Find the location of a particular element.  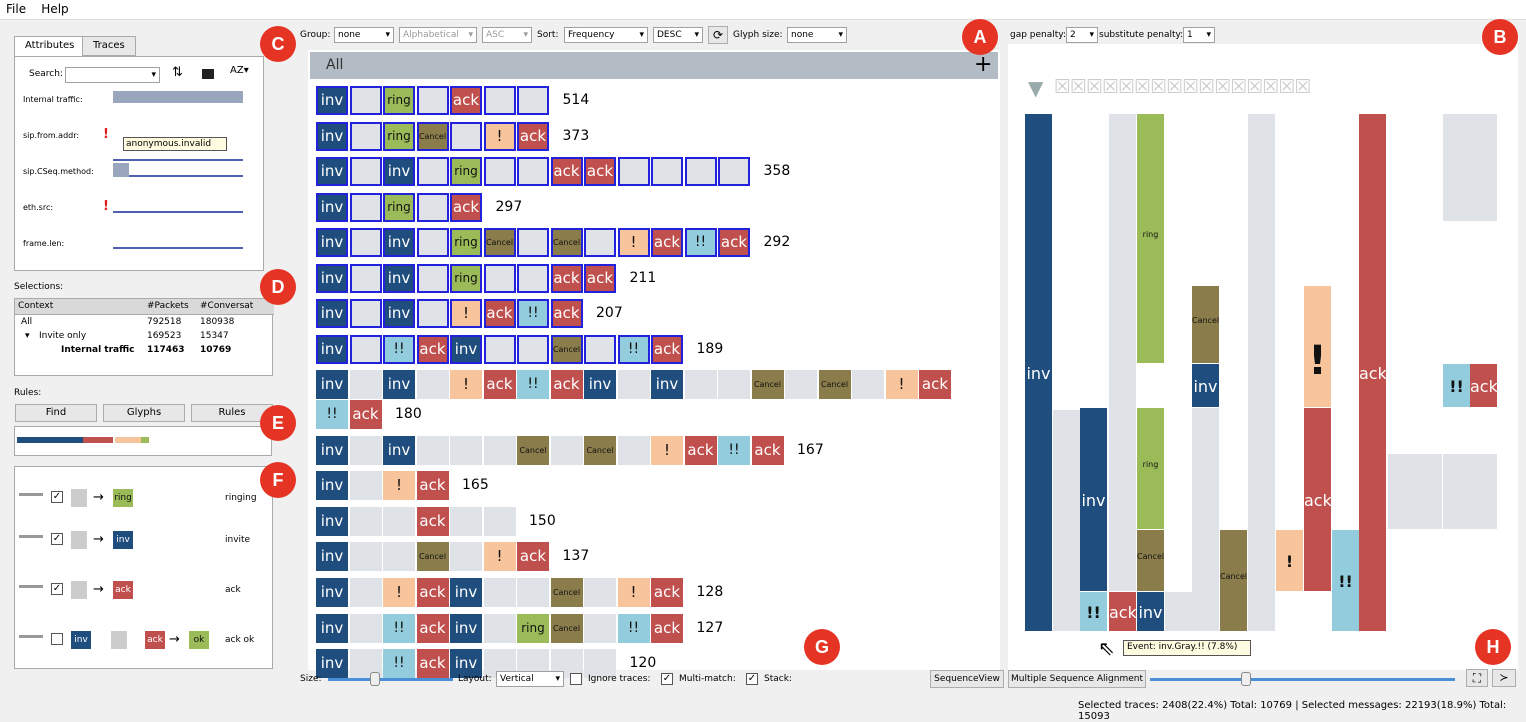

msa-cell-ring: ring is located at coordinates (1150, 238).